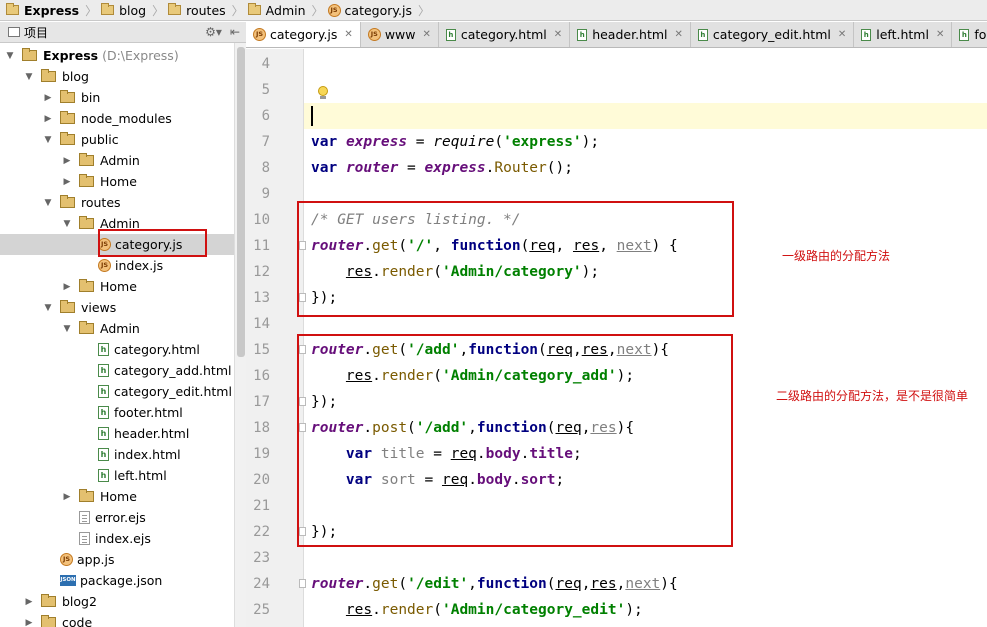 The image size is (987, 627). What do you see at coordinates (241, 202) in the screenshot?
I see `scrollbar-thumb` at bounding box center [241, 202].